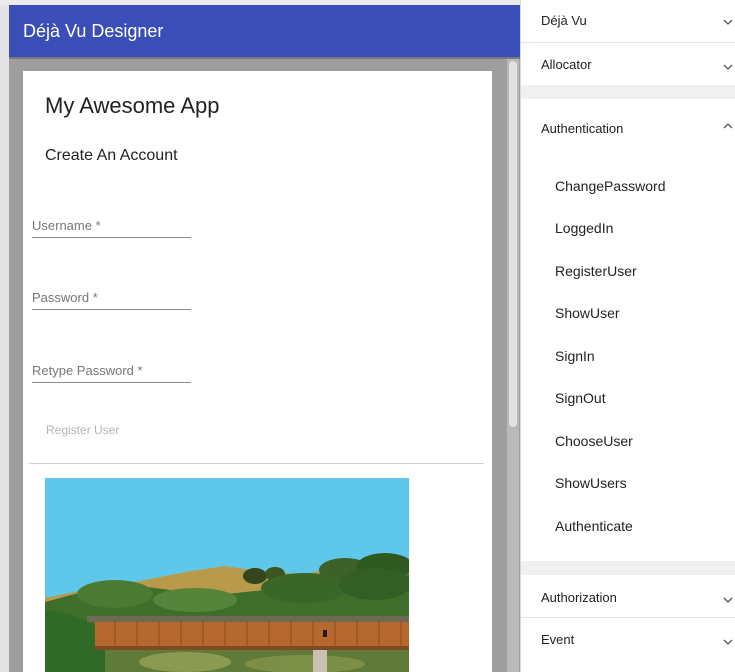 The height and width of the screenshot is (672, 735). I want to click on group-allocator: Allocator, so click(628, 64).